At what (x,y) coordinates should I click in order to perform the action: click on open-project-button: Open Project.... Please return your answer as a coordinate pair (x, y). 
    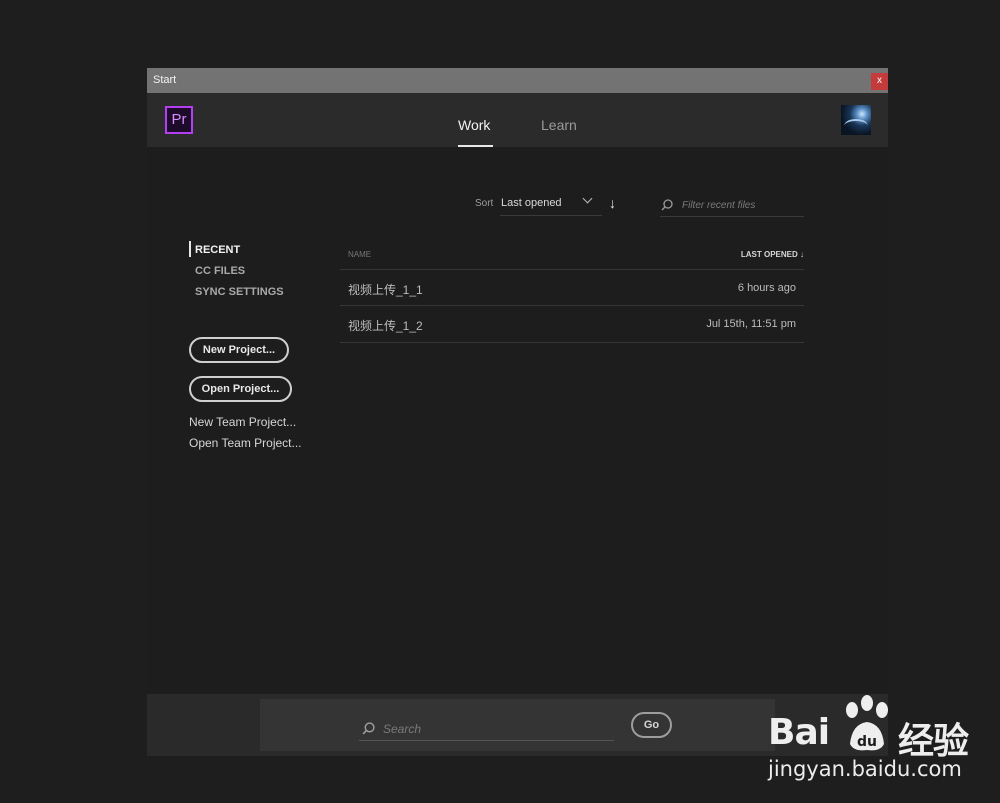
    Looking at the image, I should click on (240, 389).